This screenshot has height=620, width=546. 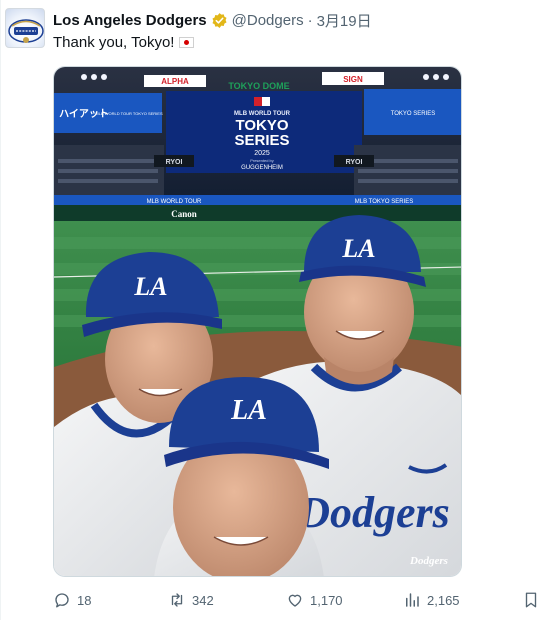 What do you see at coordinates (261, 140) in the screenshot?
I see `scoreboard-line3: SERIES` at bounding box center [261, 140].